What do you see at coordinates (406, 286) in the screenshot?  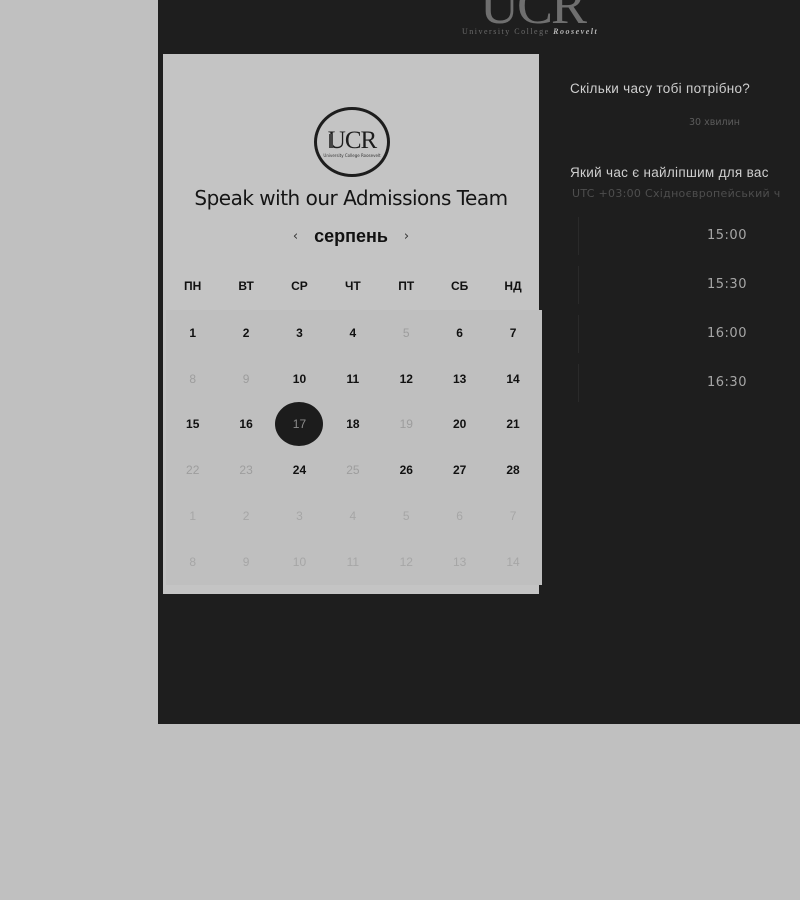 I see `weekday-label: ПТ` at bounding box center [406, 286].